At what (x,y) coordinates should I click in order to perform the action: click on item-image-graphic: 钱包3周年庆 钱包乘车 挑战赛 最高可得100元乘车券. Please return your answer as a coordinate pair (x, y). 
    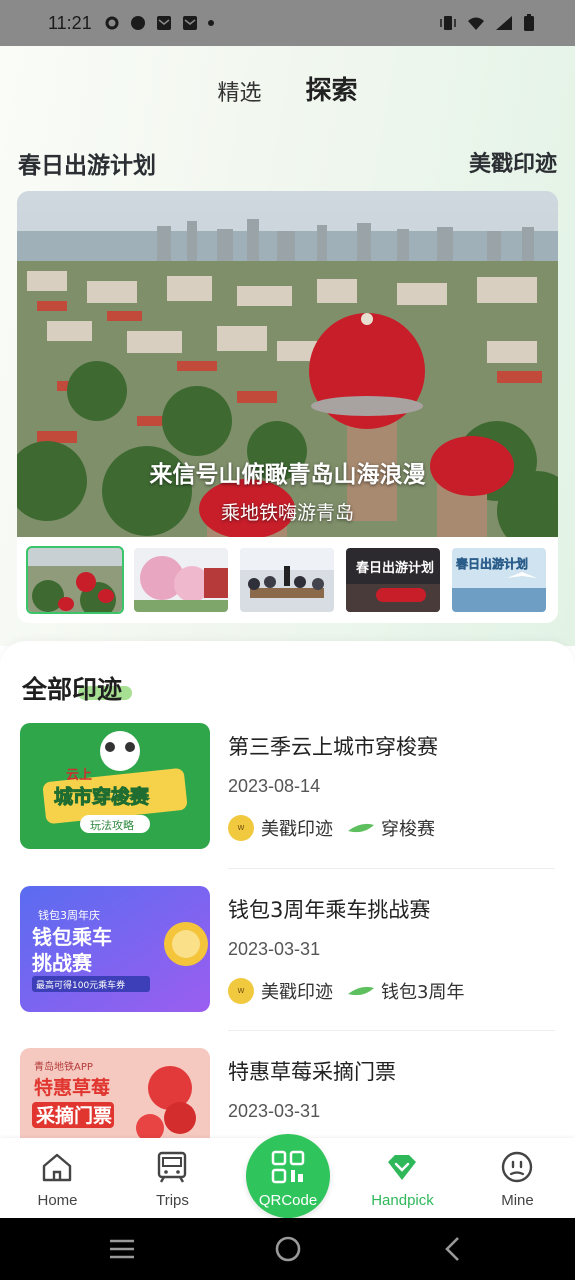
    Looking at the image, I should click on (115, 949).